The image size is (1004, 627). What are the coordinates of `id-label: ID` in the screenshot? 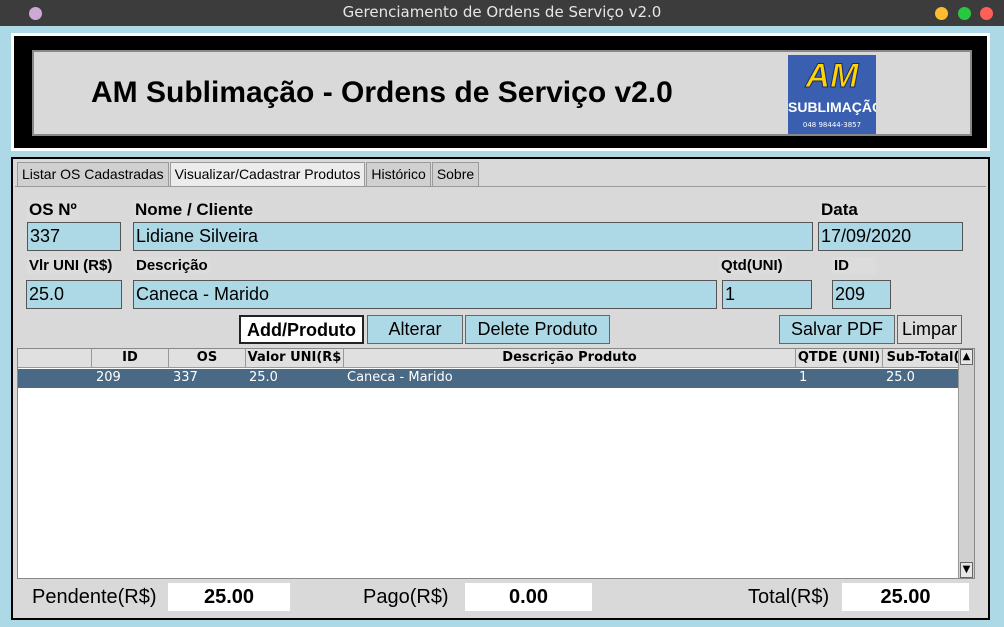 It's located at (854, 265).